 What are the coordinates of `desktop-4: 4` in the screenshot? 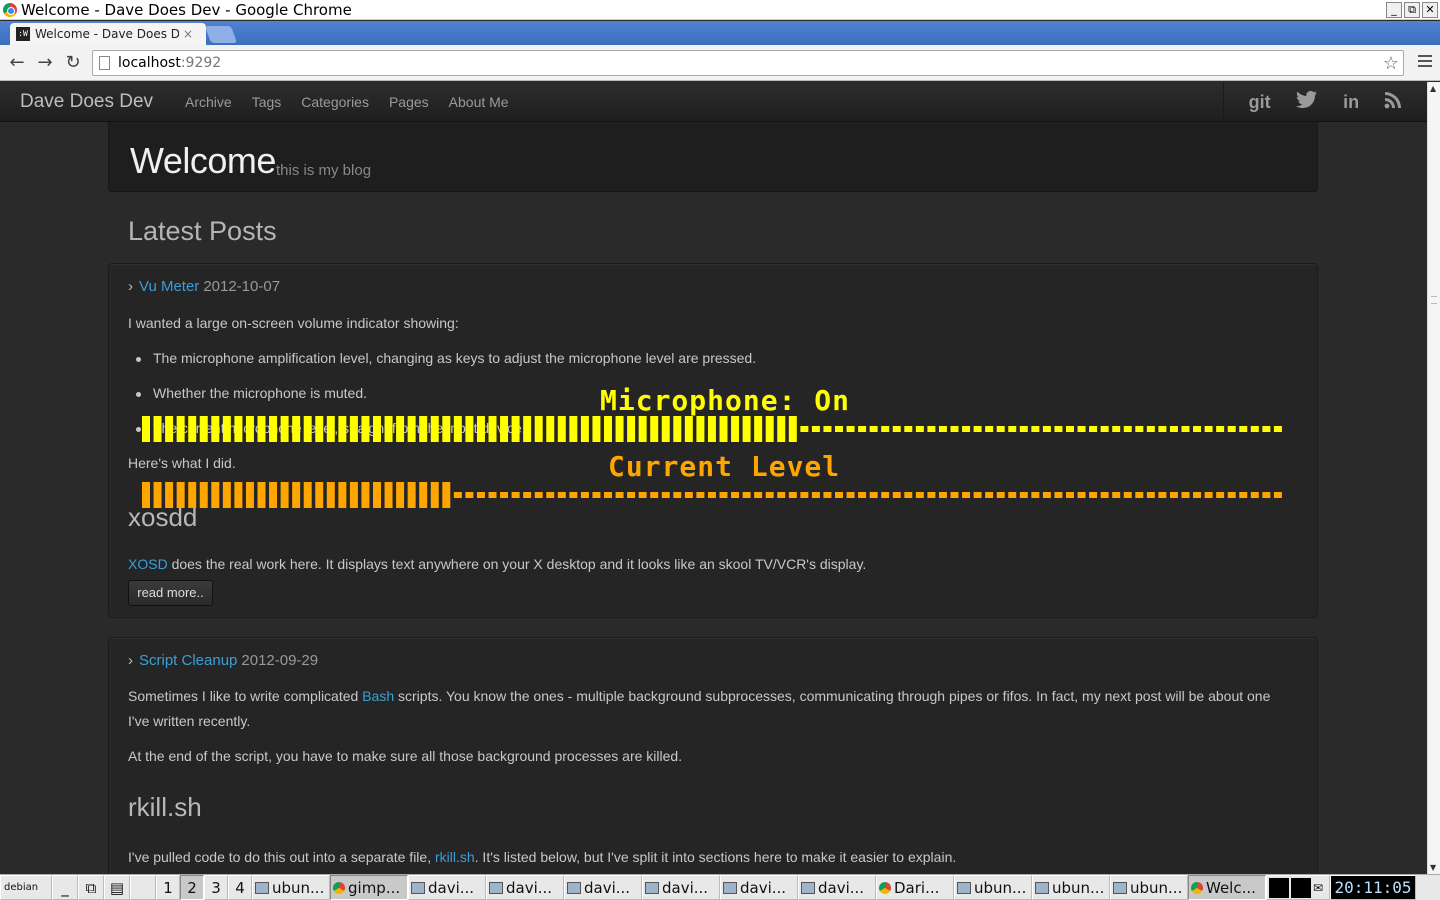 It's located at (240, 887).